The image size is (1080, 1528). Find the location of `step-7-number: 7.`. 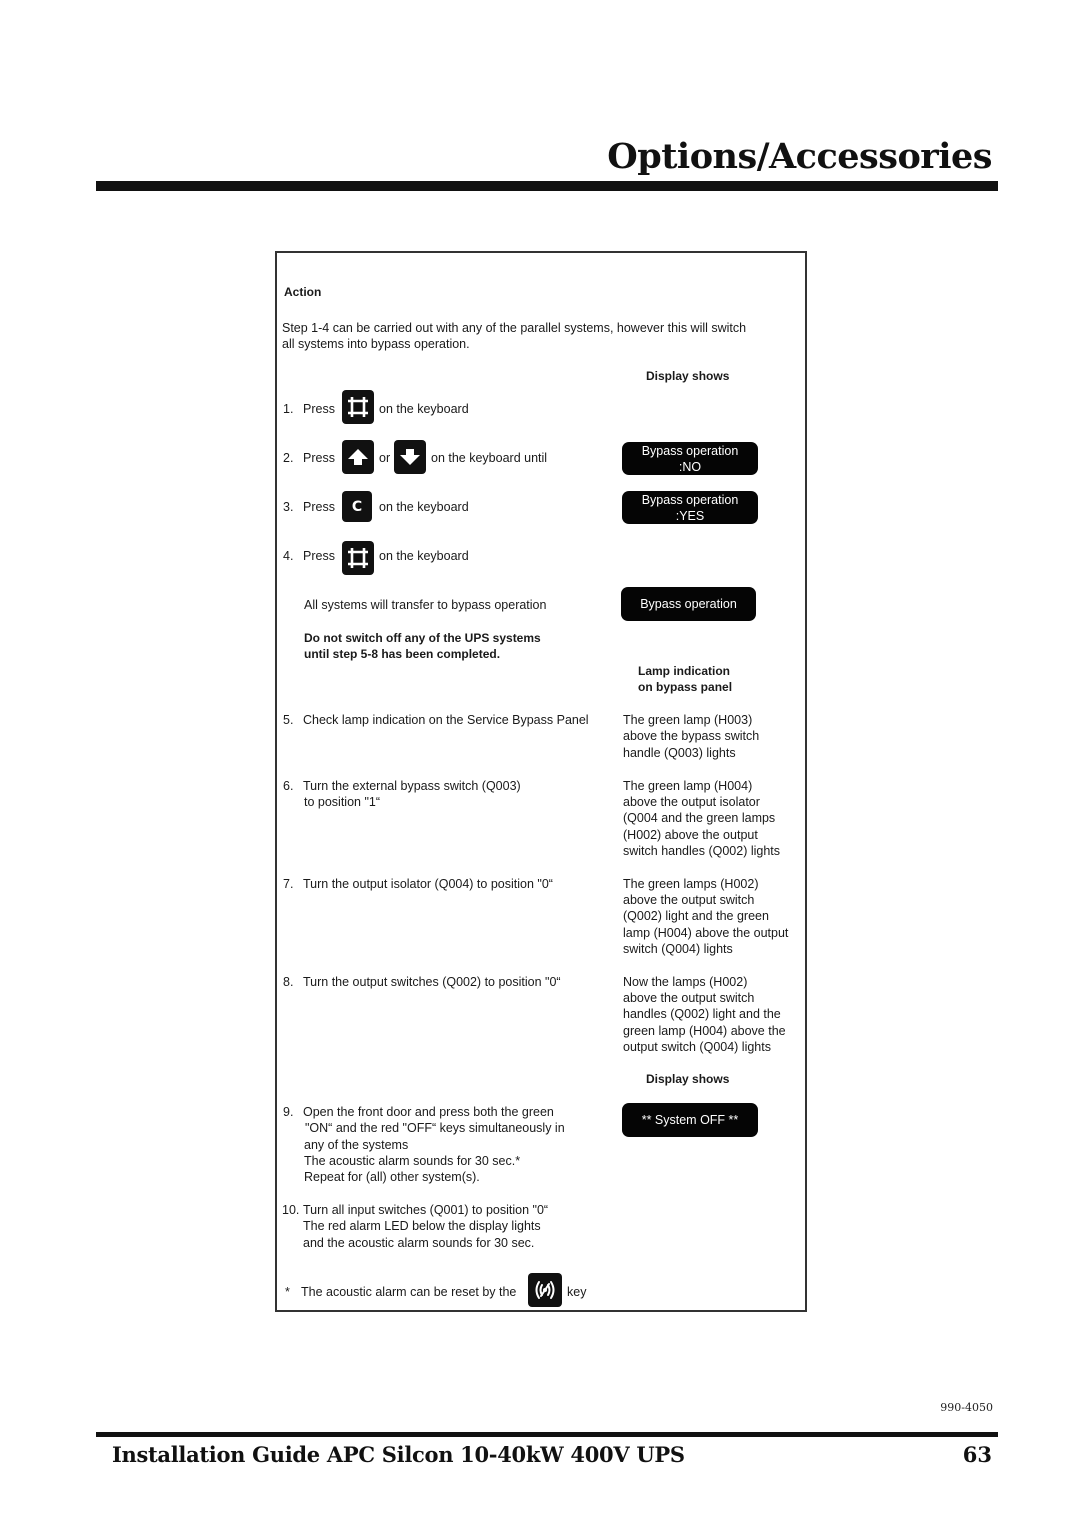

step-7-number: 7. is located at coordinates (288, 884).